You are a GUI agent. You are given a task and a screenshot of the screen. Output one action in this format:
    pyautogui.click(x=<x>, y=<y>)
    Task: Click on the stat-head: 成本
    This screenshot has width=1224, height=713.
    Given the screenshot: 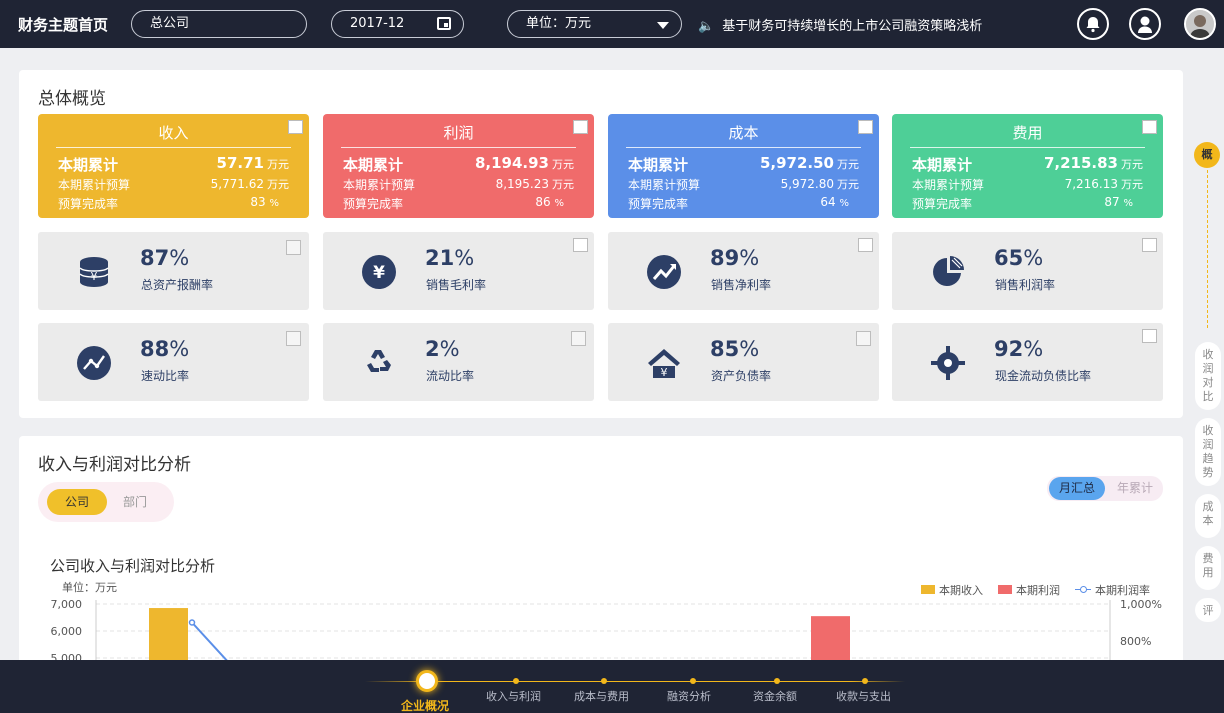 What is the action you would take?
    pyautogui.click(x=743, y=133)
    